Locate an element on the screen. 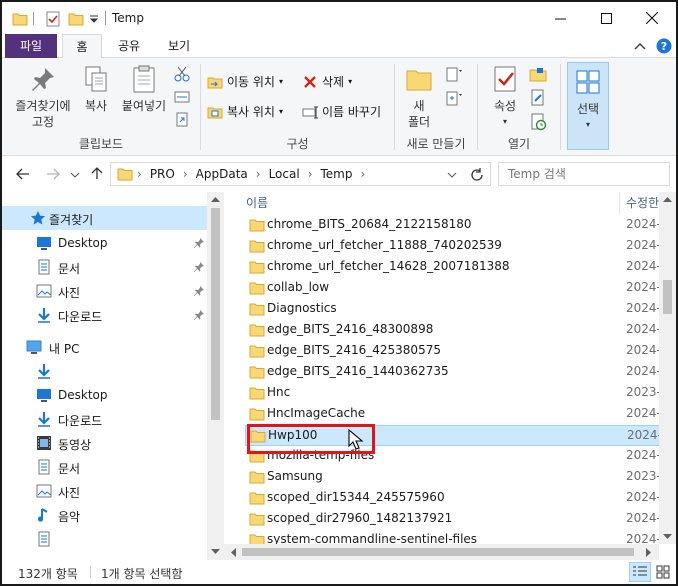  file-row: Samsung 2023- is located at coordinates (453, 477).